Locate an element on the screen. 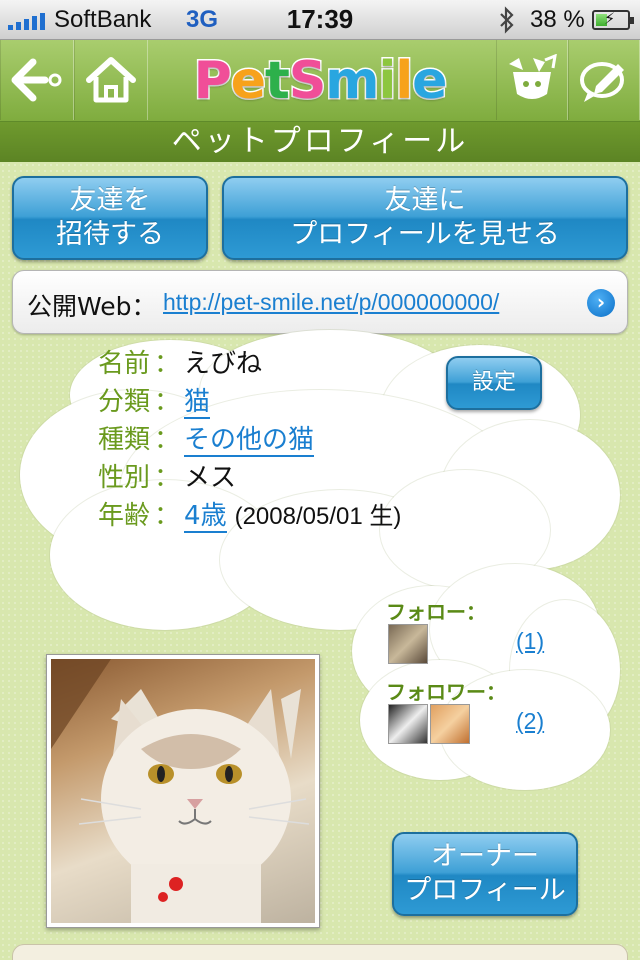  pet-photo-image is located at coordinates (183, 791).